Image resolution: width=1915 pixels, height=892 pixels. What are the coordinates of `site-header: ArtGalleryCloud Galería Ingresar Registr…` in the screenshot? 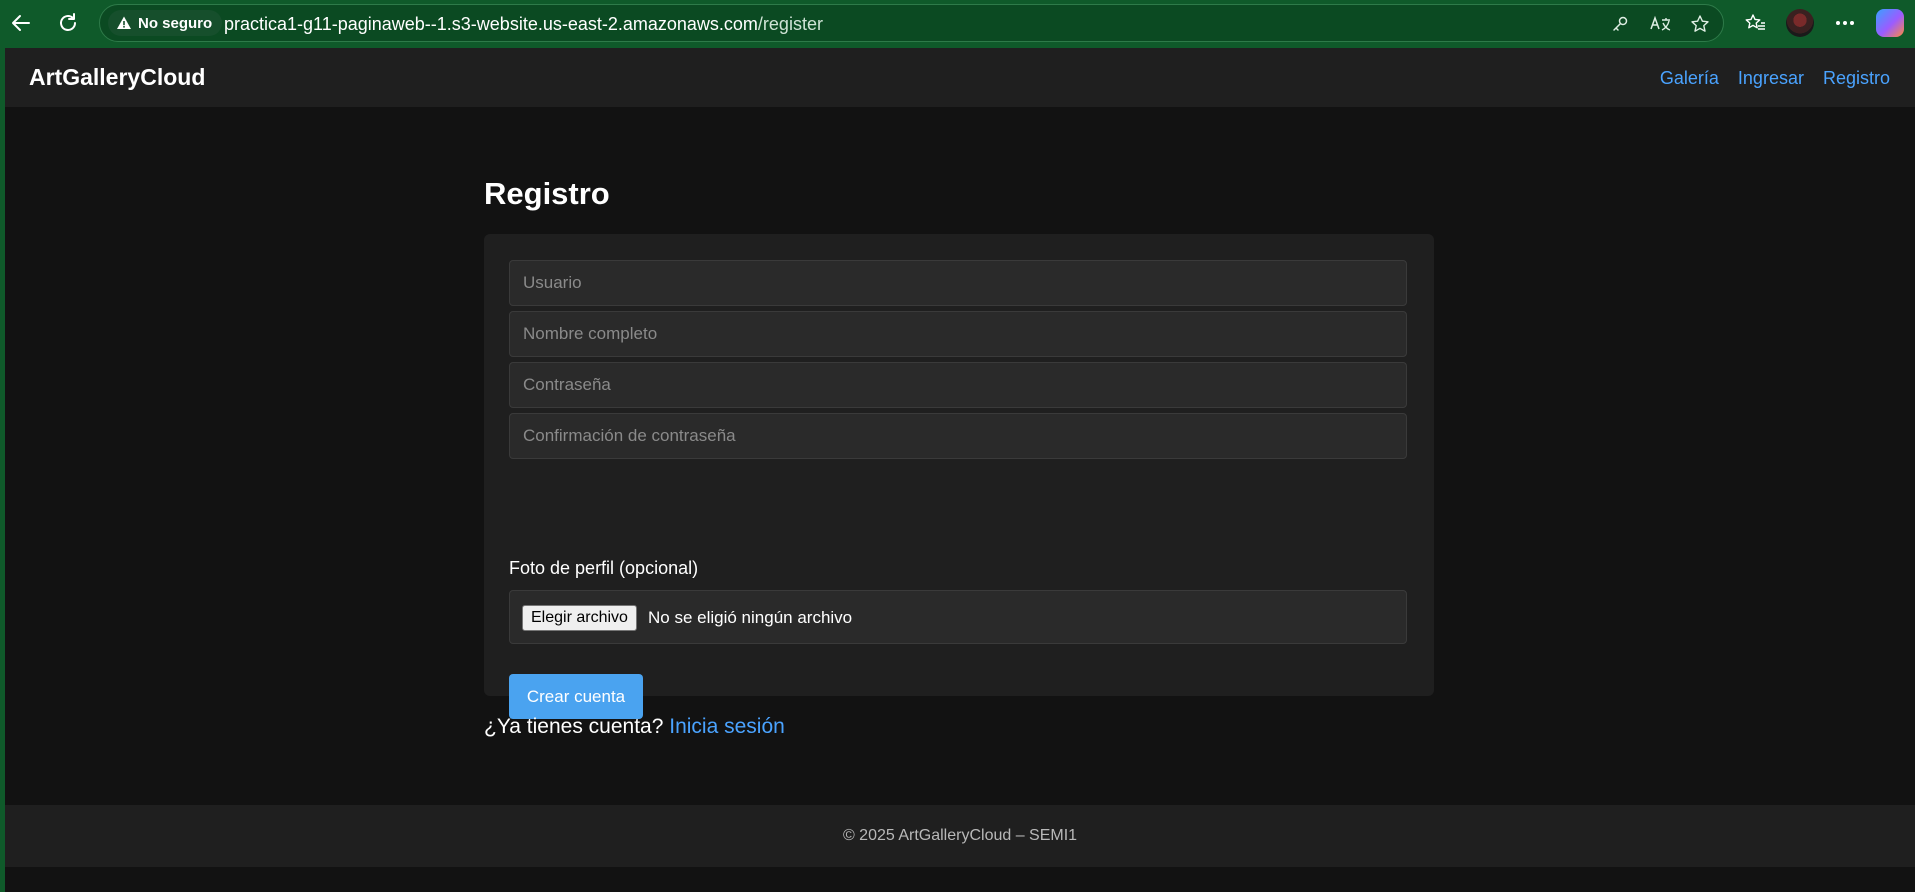 It's located at (960, 77).